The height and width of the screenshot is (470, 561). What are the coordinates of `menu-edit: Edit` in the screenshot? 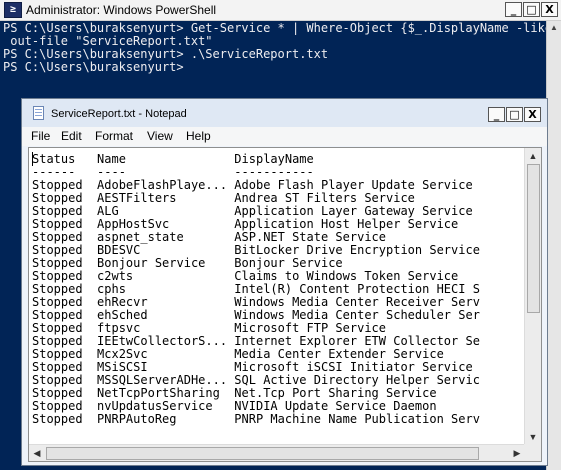 It's located at (71, 136).